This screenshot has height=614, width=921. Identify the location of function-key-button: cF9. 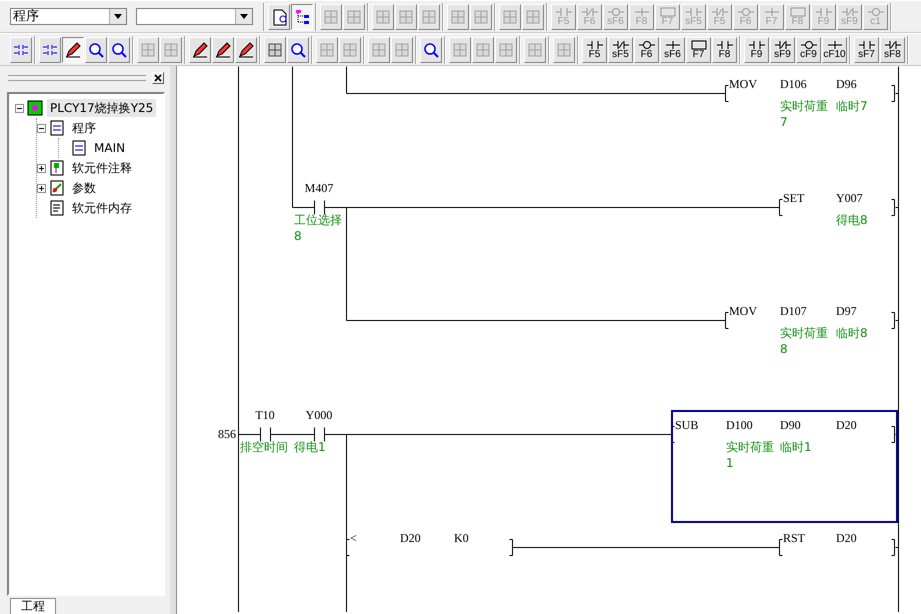
(808, 49).